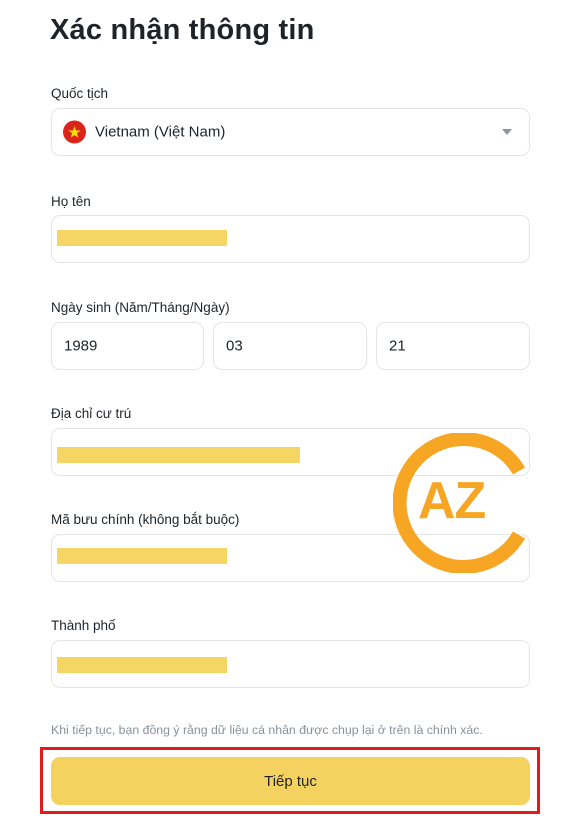  Describe the element at coordinates (160, 132) in the screenshot. I see `nationality-value: Vietnam (Việt Nam)` at that location.